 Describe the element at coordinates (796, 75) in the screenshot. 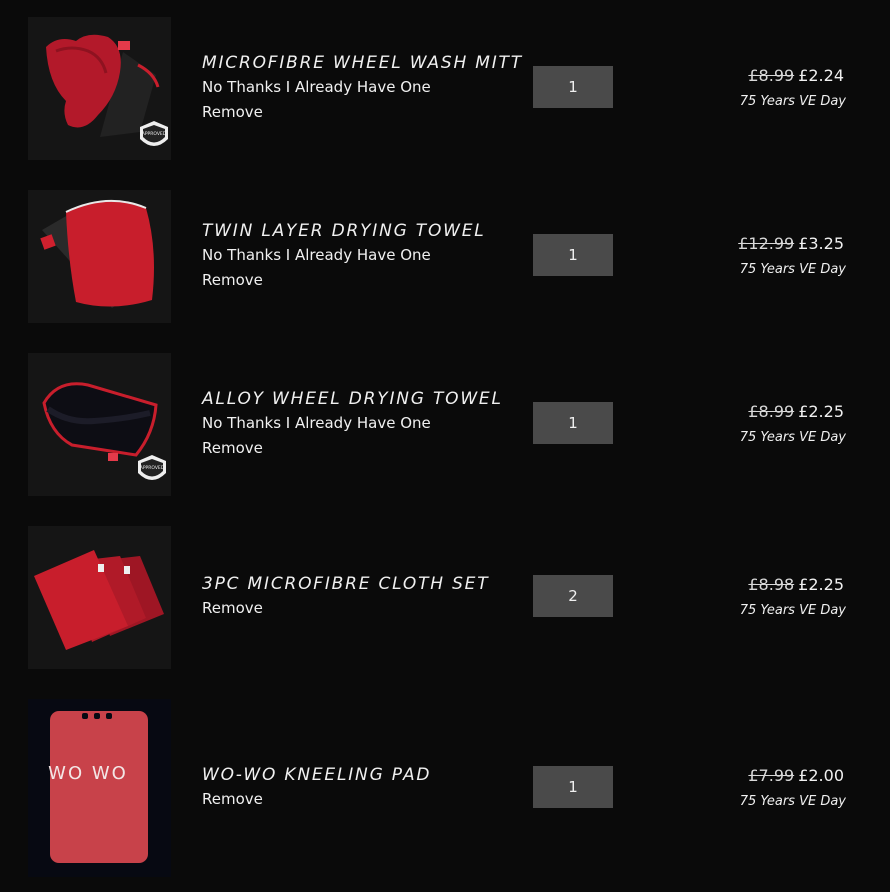

I see `price: £8.99 £2.24` at that location.